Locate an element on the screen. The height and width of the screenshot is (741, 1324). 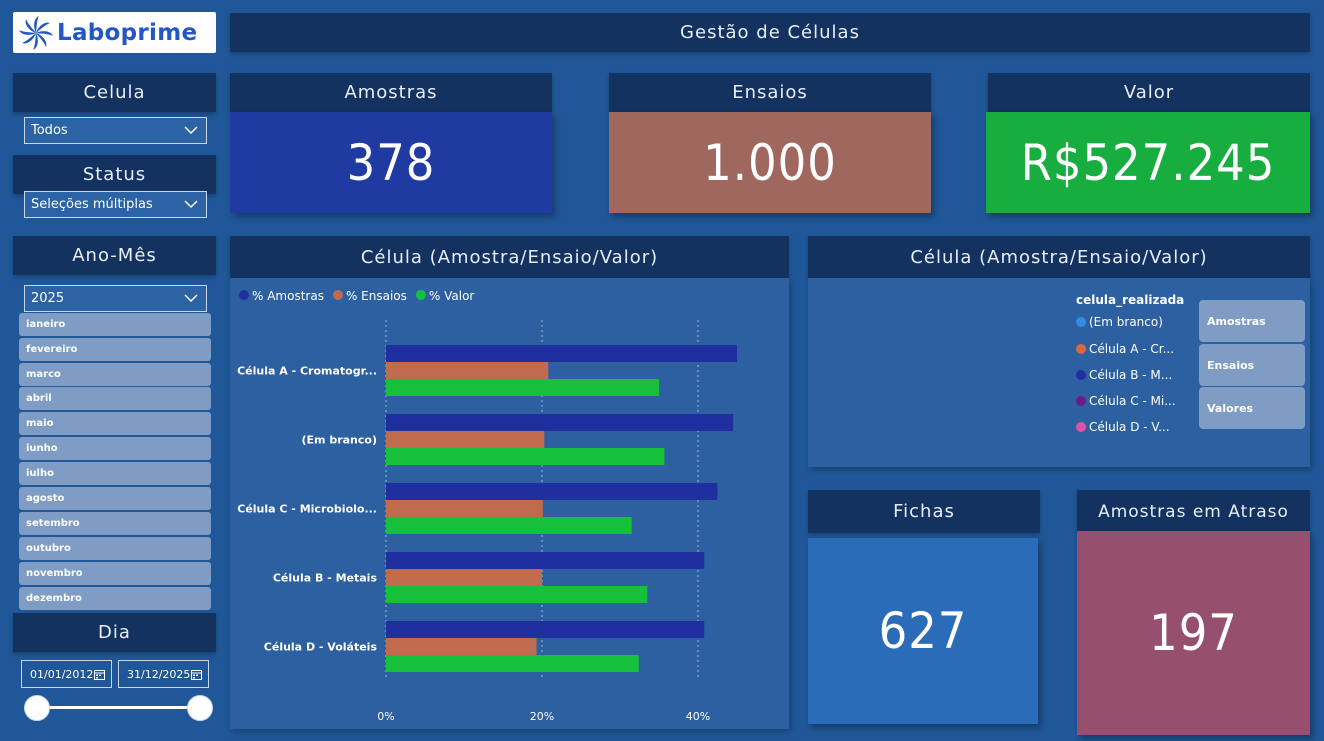
category-label: (Em branco) is located at coordinates (340, 440).